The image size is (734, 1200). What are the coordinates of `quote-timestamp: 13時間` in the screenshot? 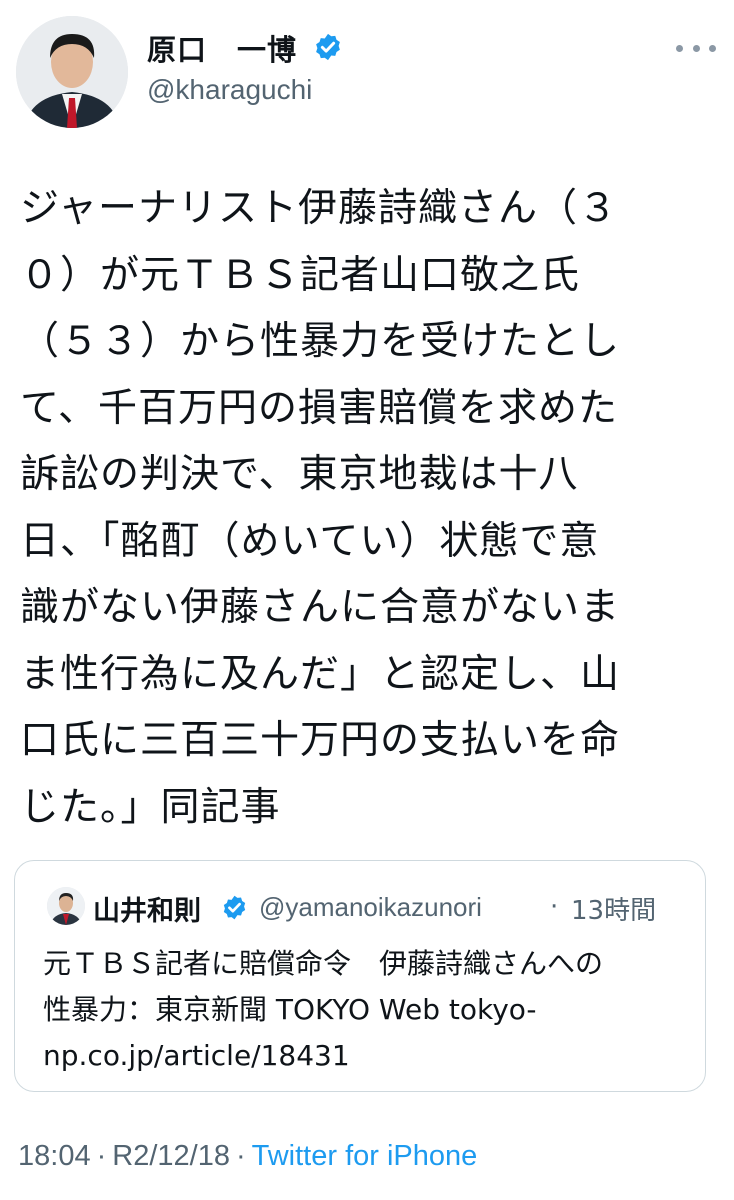 It's located at (614, 911).